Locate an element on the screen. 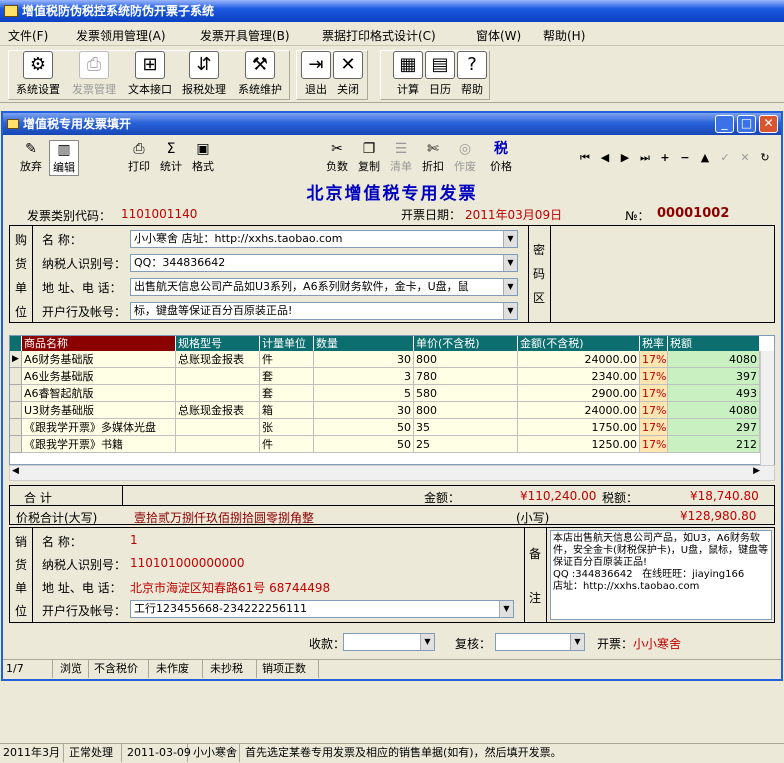 Image resolution: width=784 pixels, height=763 pixels. col-amount: 金额(不含税) is located at coordinates (579, 343).